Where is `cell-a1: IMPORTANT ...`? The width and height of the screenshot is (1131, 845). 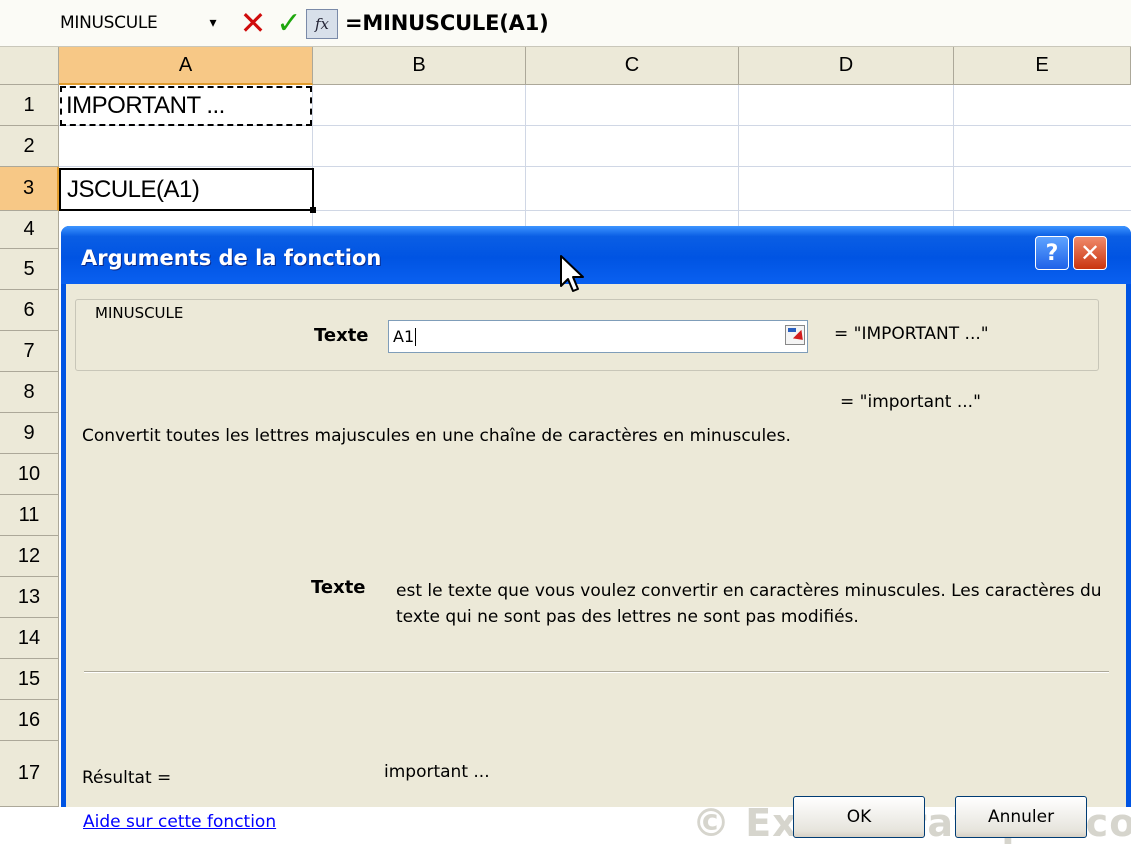 cell-a1: IMPORTANT ... is located at coordinates (186, 106).